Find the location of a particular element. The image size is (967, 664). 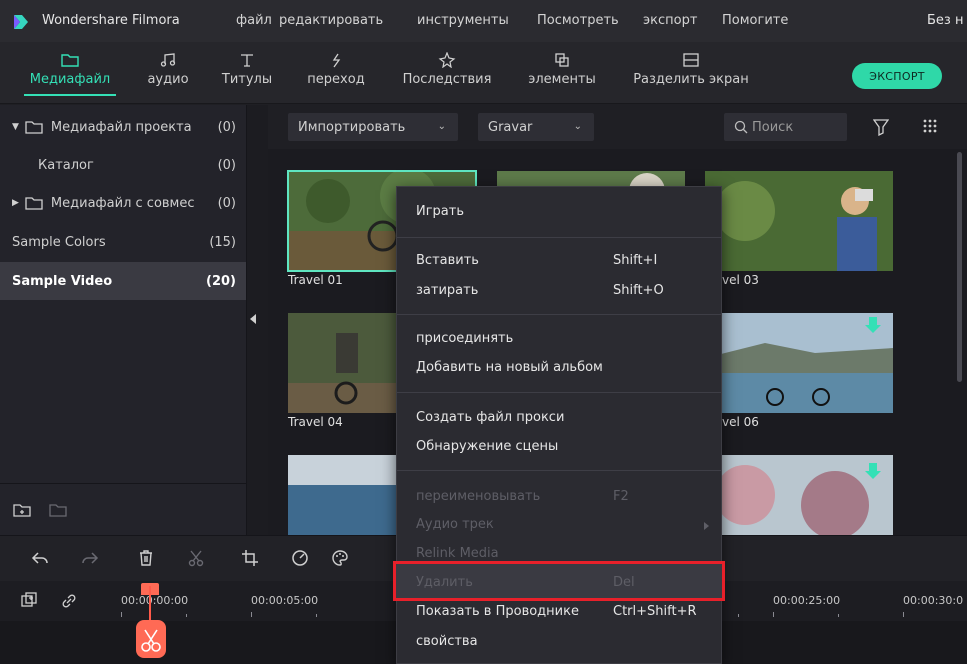

ctx-item-scene-detection: Обнаружение сцены is located at coordinates (487, 446).